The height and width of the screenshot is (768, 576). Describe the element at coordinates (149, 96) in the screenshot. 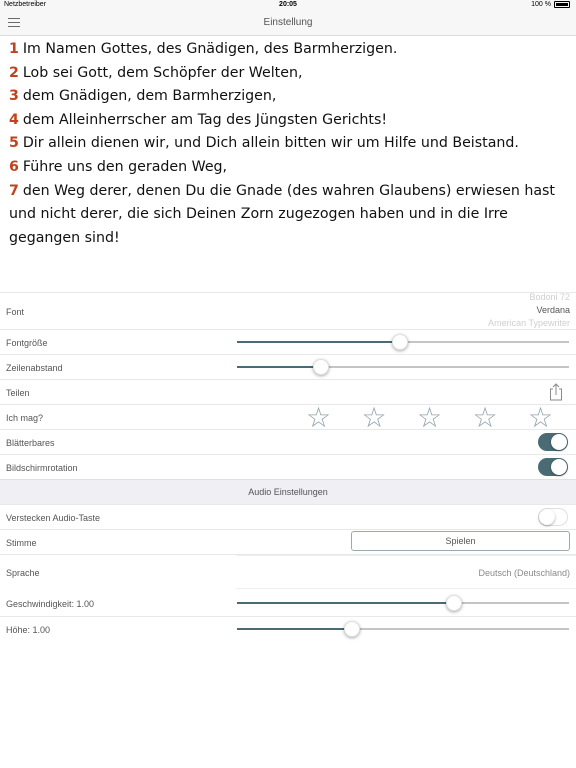

I see `verse-text: dem Gnädigen, dem Barmherzigen,` at that location.